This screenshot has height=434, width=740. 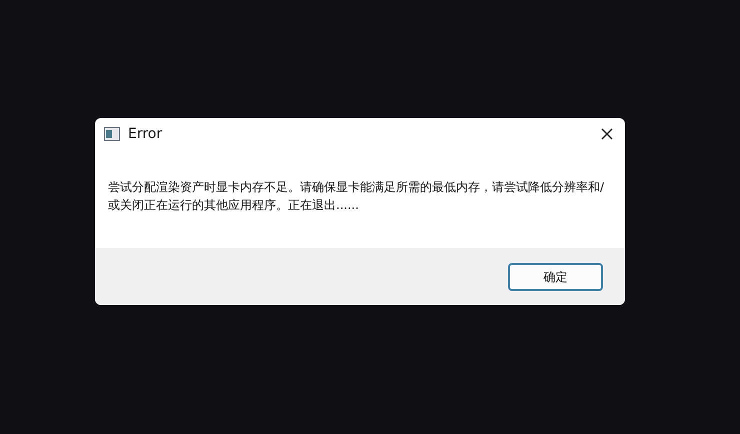 What do you see at coordinates (112, 134) in the screenshot?
I see `application-icon` at bounding box center [112, 134].